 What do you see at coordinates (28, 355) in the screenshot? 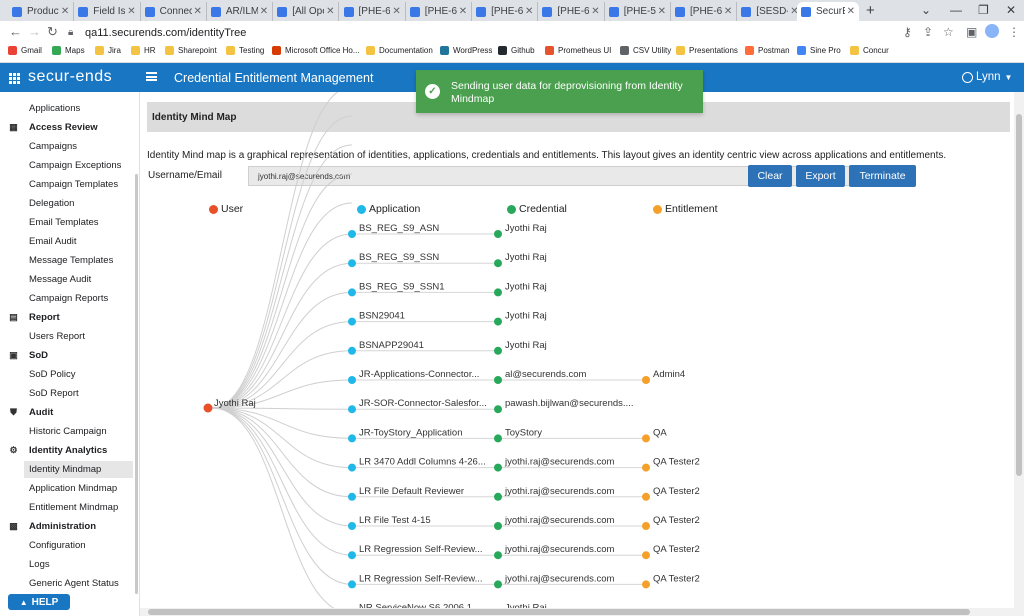
I see `sidebar-section-sod: ▣ SoD` at bounding box center [28, 355].